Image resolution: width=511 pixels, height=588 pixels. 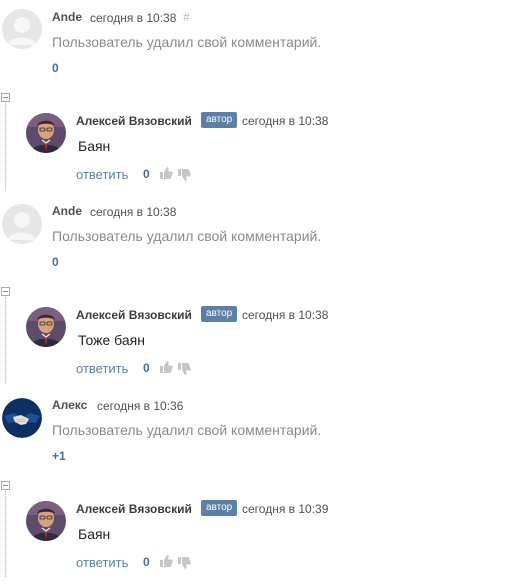 I want to click on user-avatar-handshake, so click(x=22, y=418).